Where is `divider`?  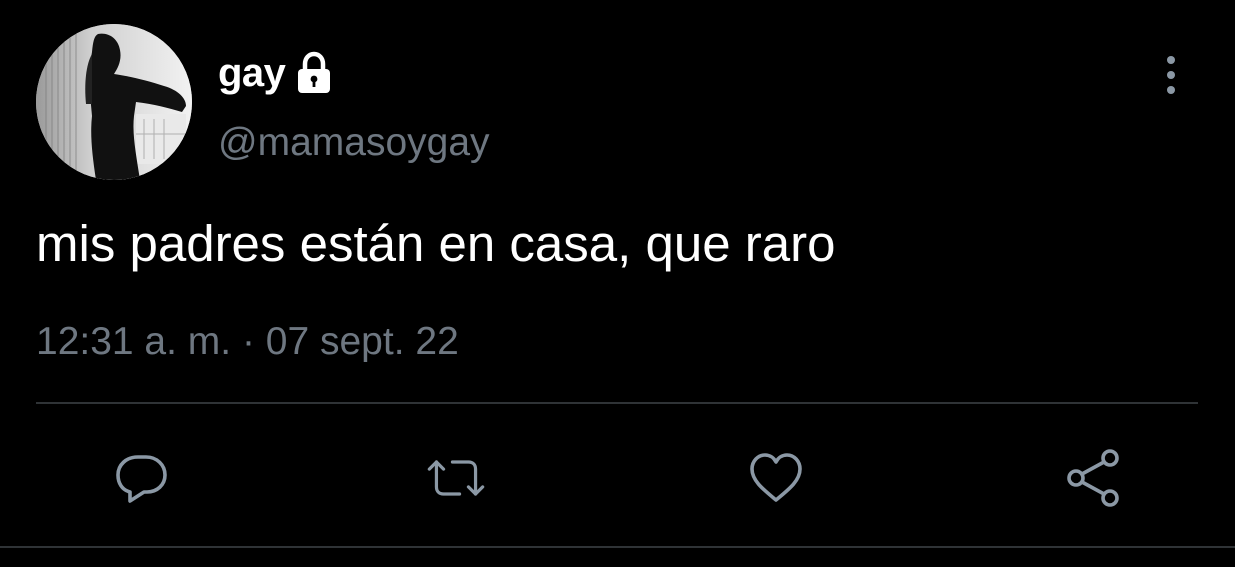
divider is located at coordinates (617, 403).